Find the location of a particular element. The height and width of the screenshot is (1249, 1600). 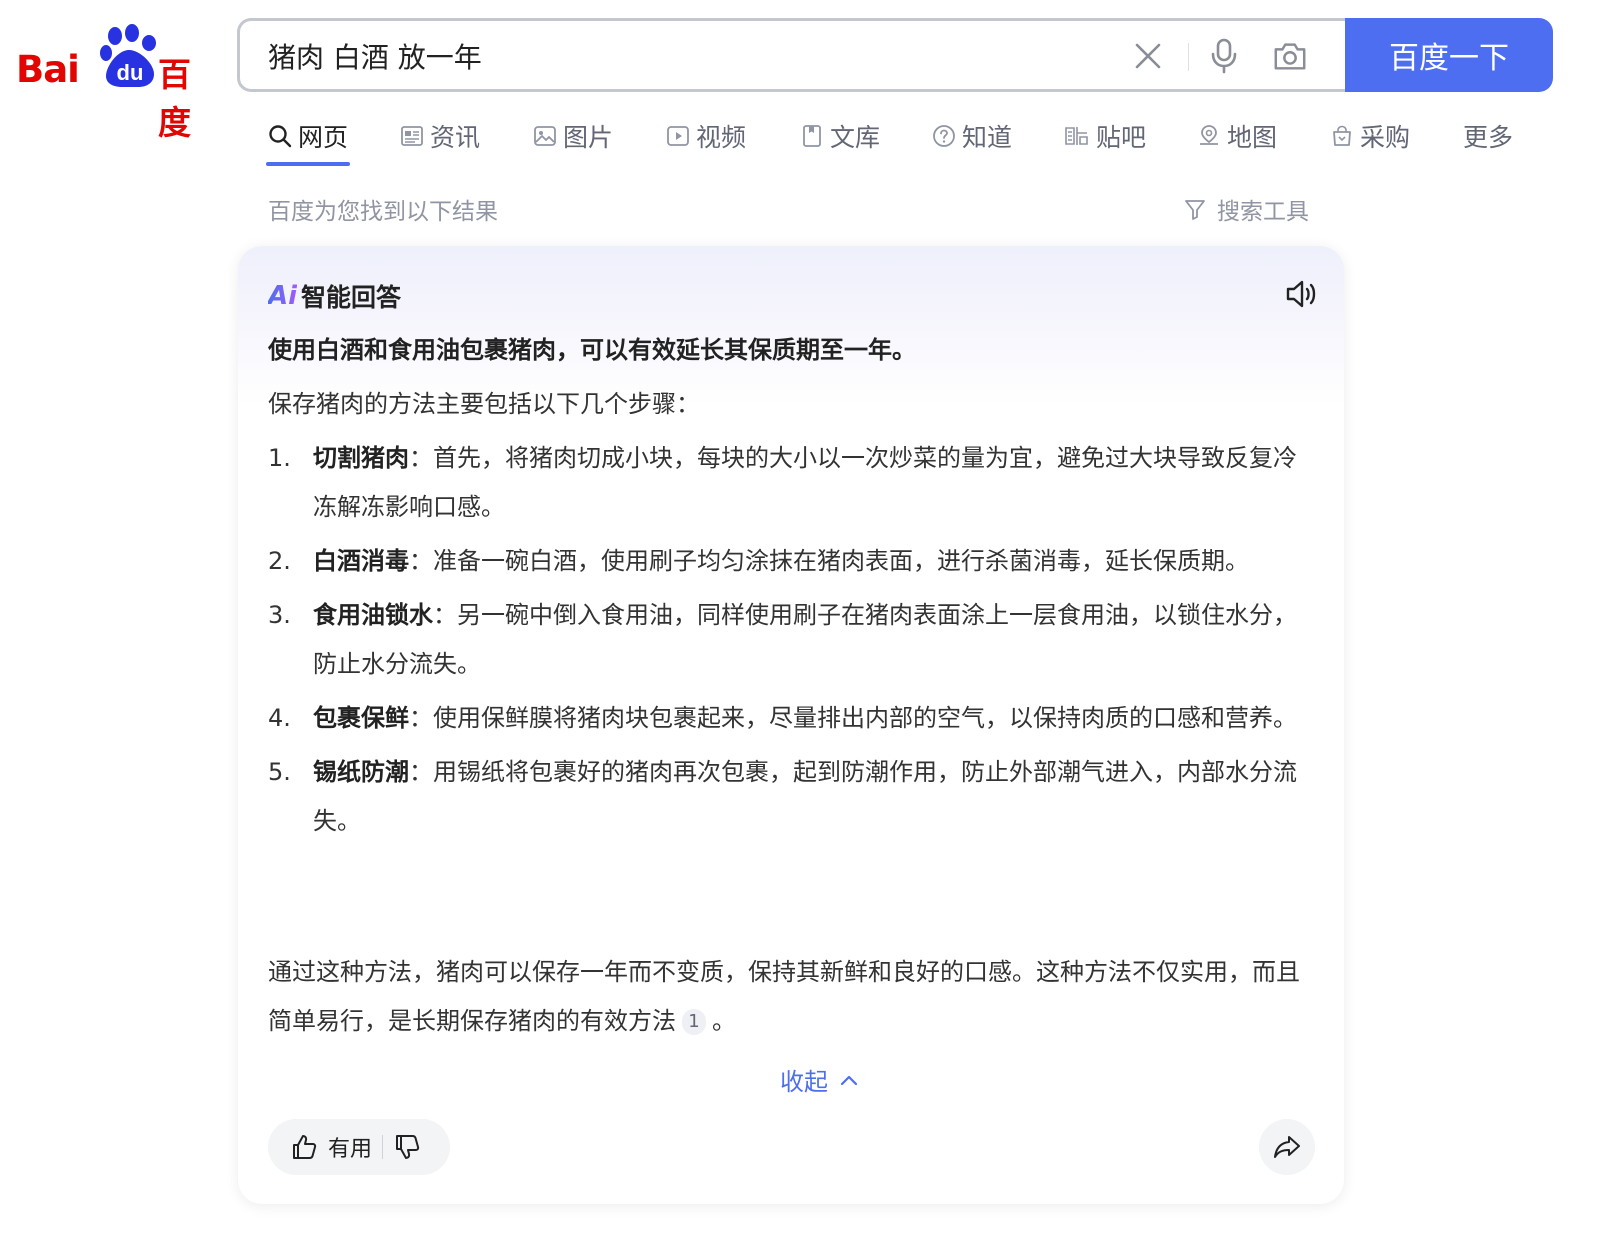

tab-label: 视频 is located at coordinates (721, 137).